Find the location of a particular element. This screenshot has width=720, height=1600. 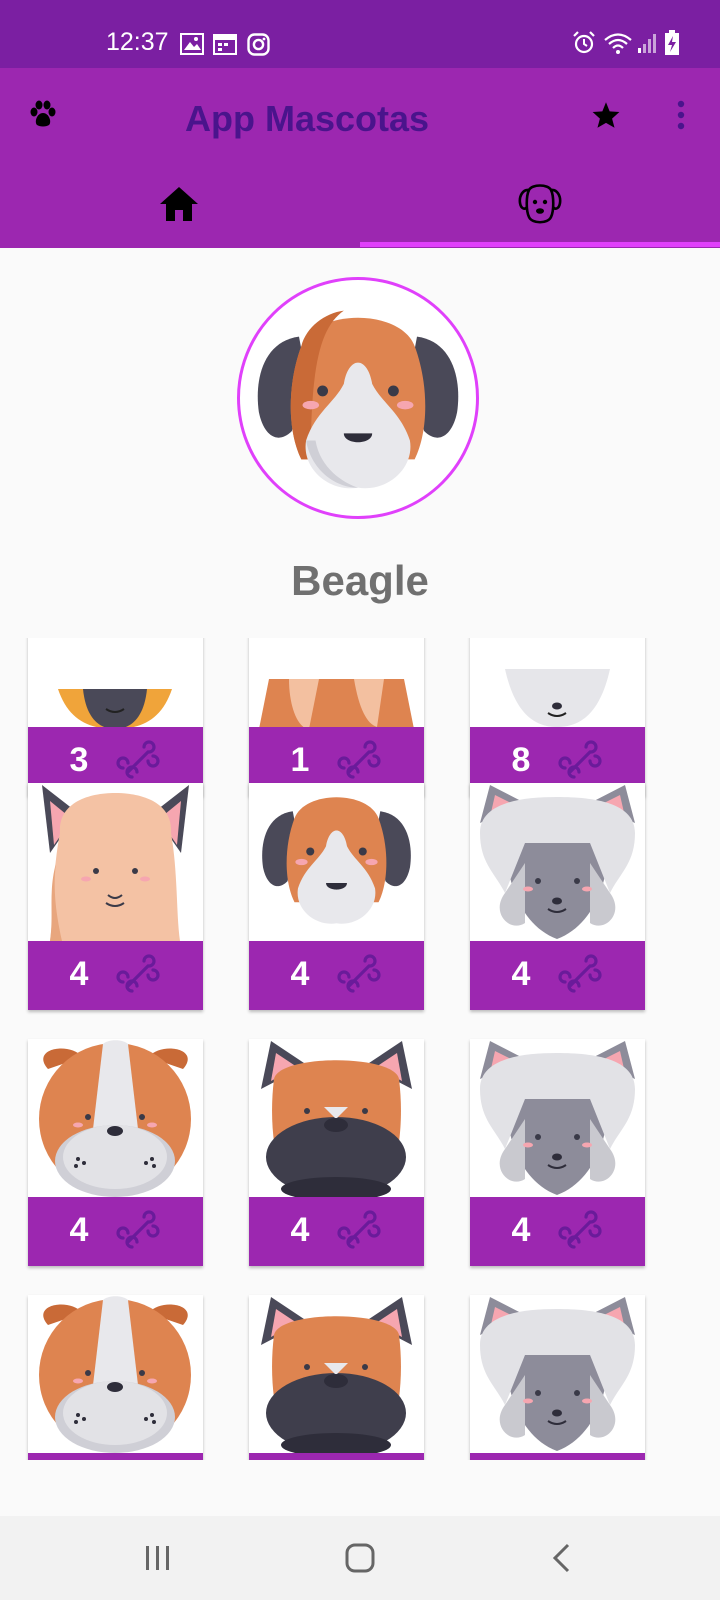

beagle-ears-photo is located at coordinates (336, 682).